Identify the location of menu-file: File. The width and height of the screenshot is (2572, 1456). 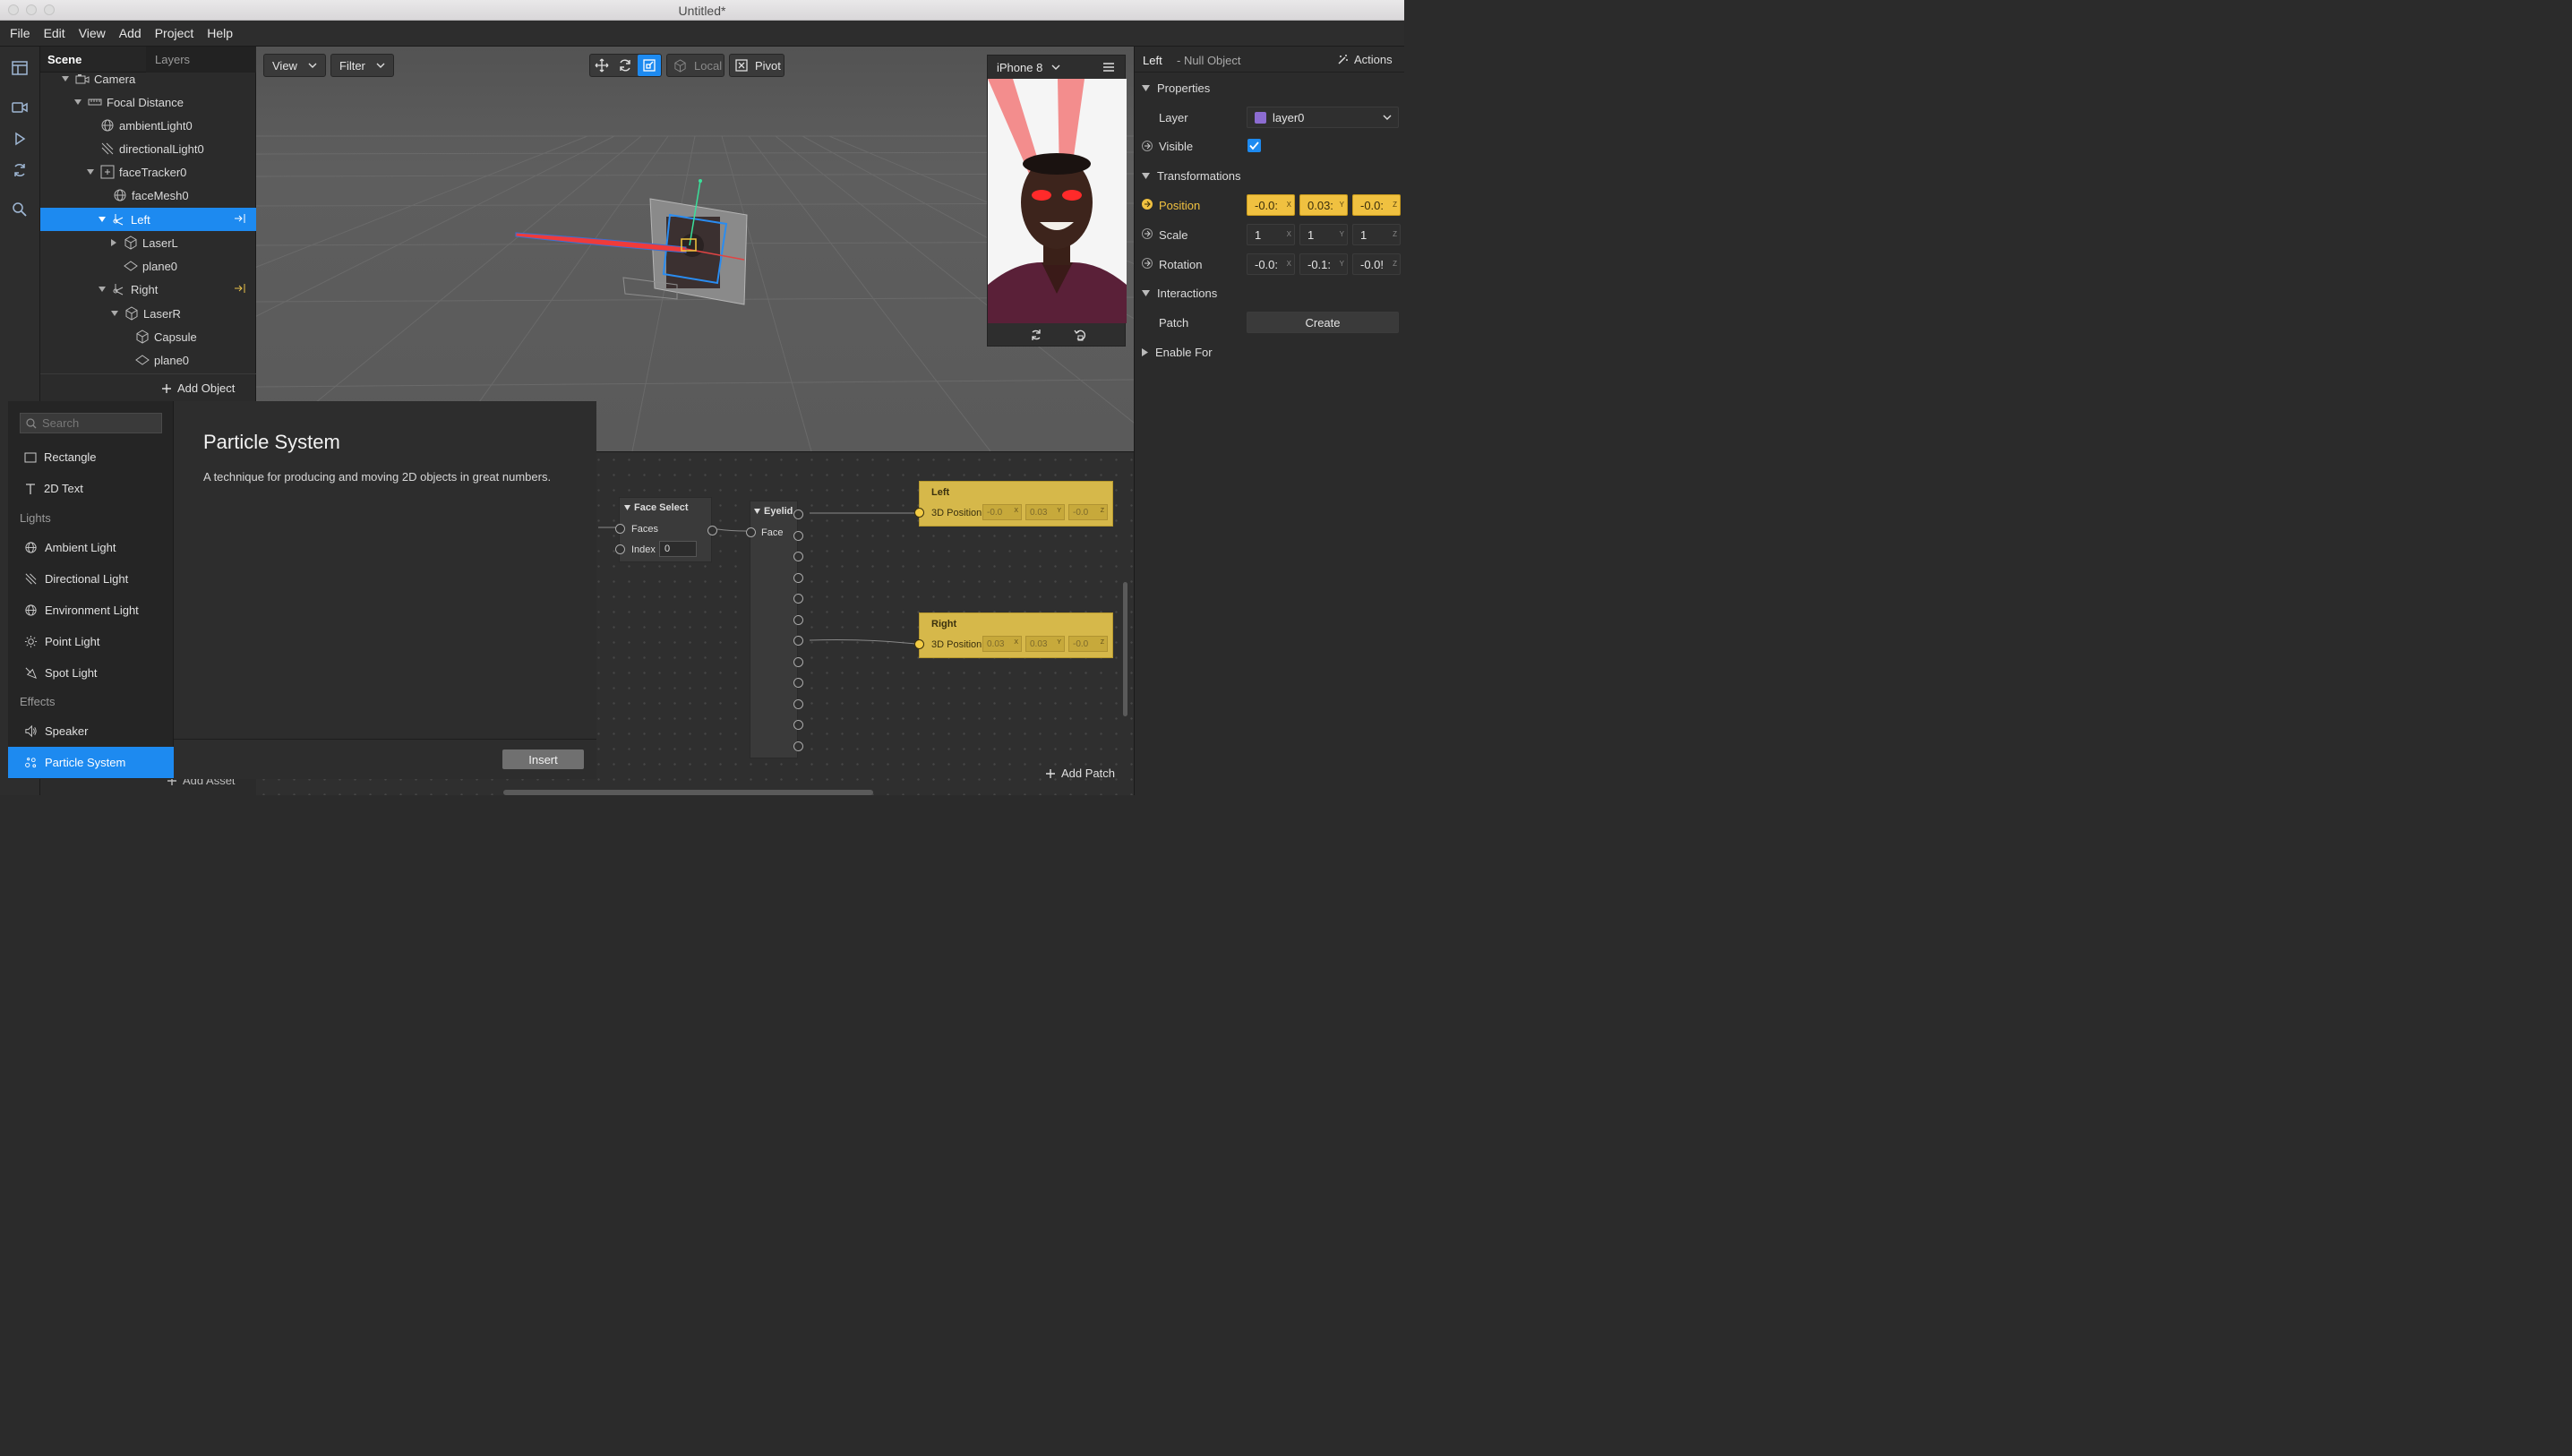
(20, 33).